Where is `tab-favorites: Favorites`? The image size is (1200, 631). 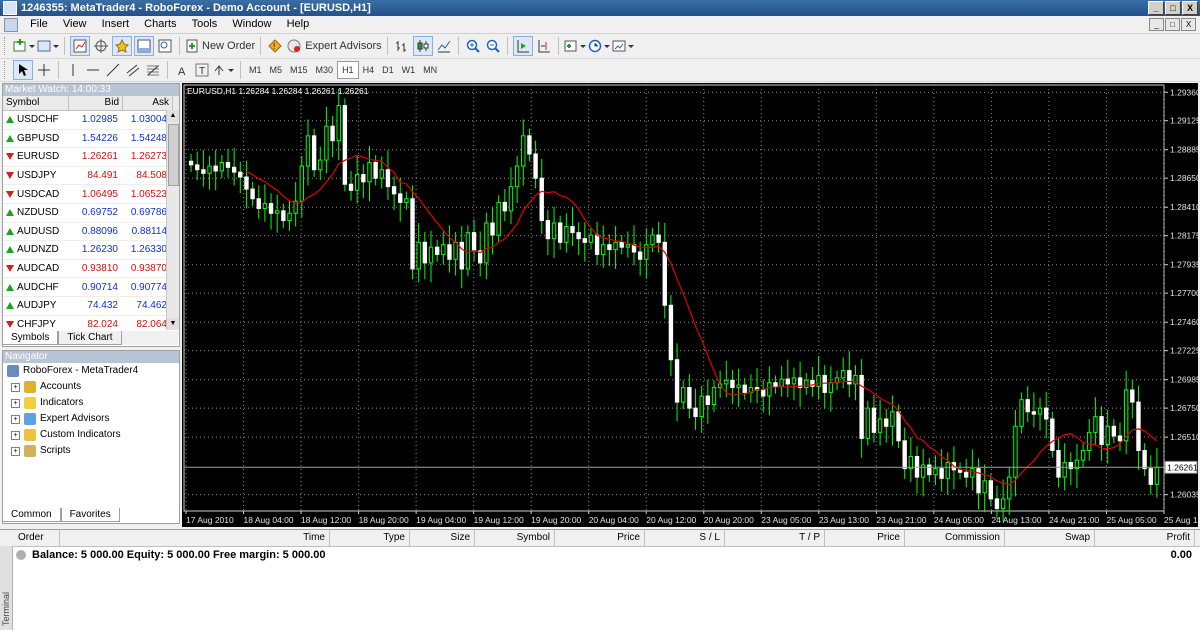
tab-favorites: Favorites is located at coordinates (90, 515).